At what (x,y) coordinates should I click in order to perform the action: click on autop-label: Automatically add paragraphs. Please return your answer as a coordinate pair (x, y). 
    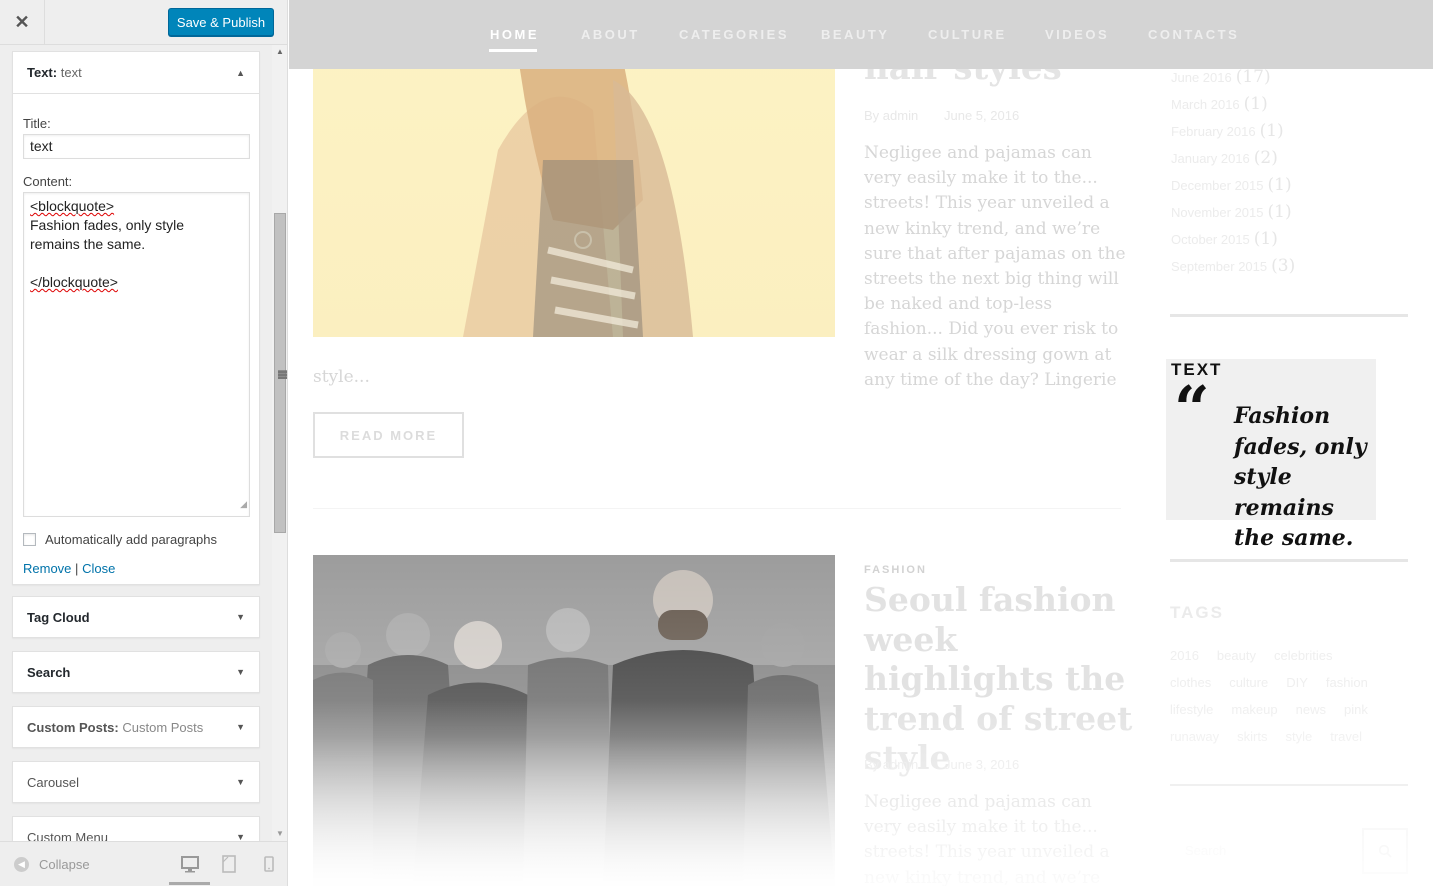
    Looking at the image, I should click on (131, 539).